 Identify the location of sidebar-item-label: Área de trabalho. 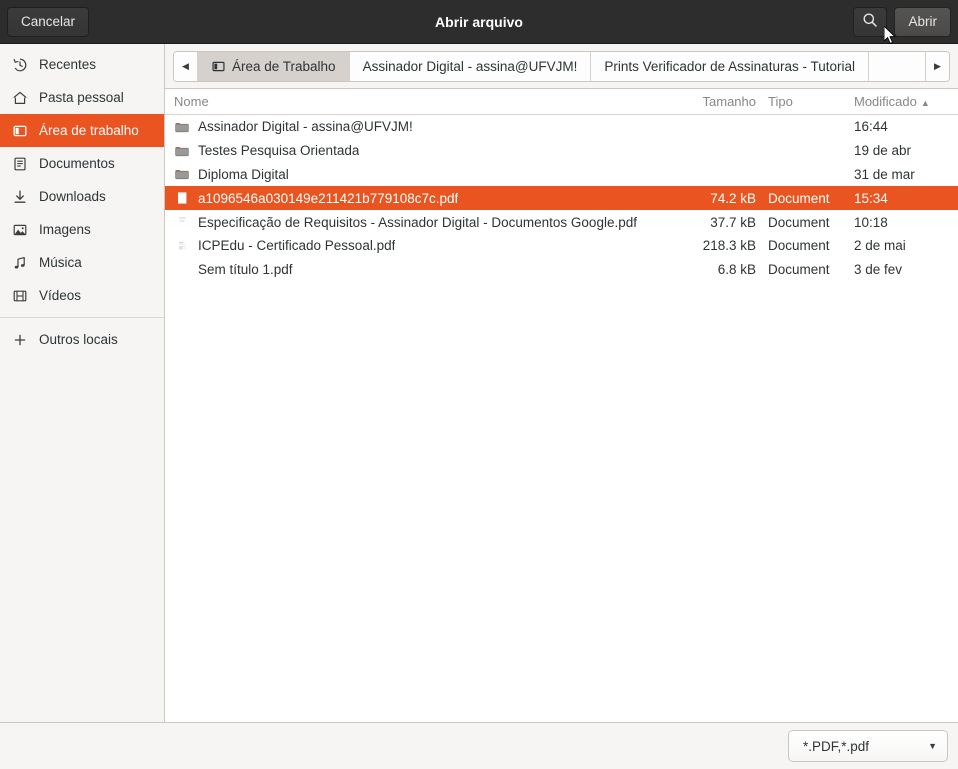
(89, 130).